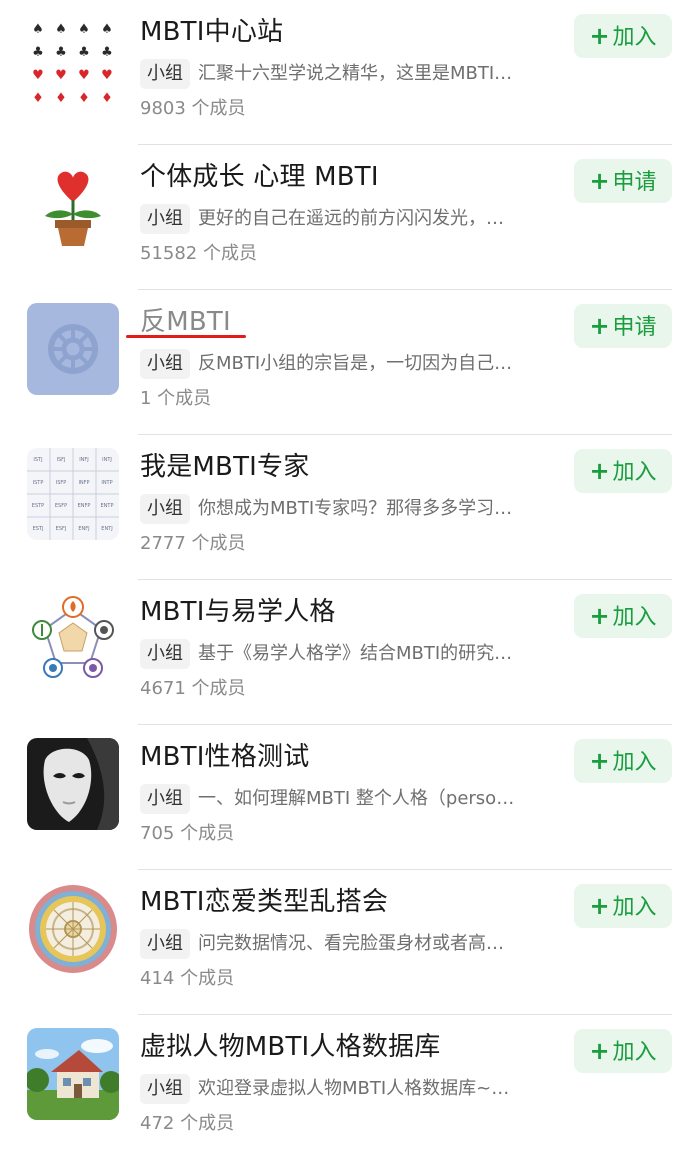  I want to click on svg-text: INFP, so click(83, 483).